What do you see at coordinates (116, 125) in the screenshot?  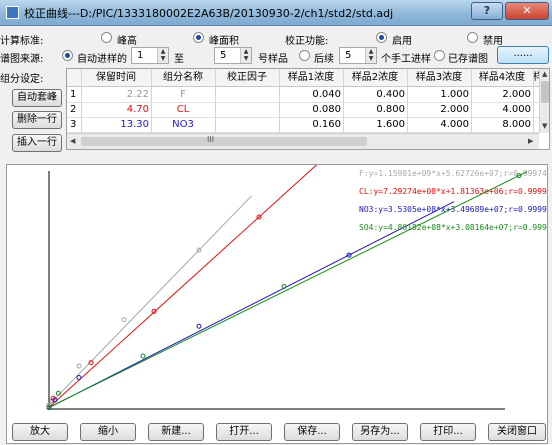 I see `cell-retention-time: 13.30` at bounding box center [116, 125].